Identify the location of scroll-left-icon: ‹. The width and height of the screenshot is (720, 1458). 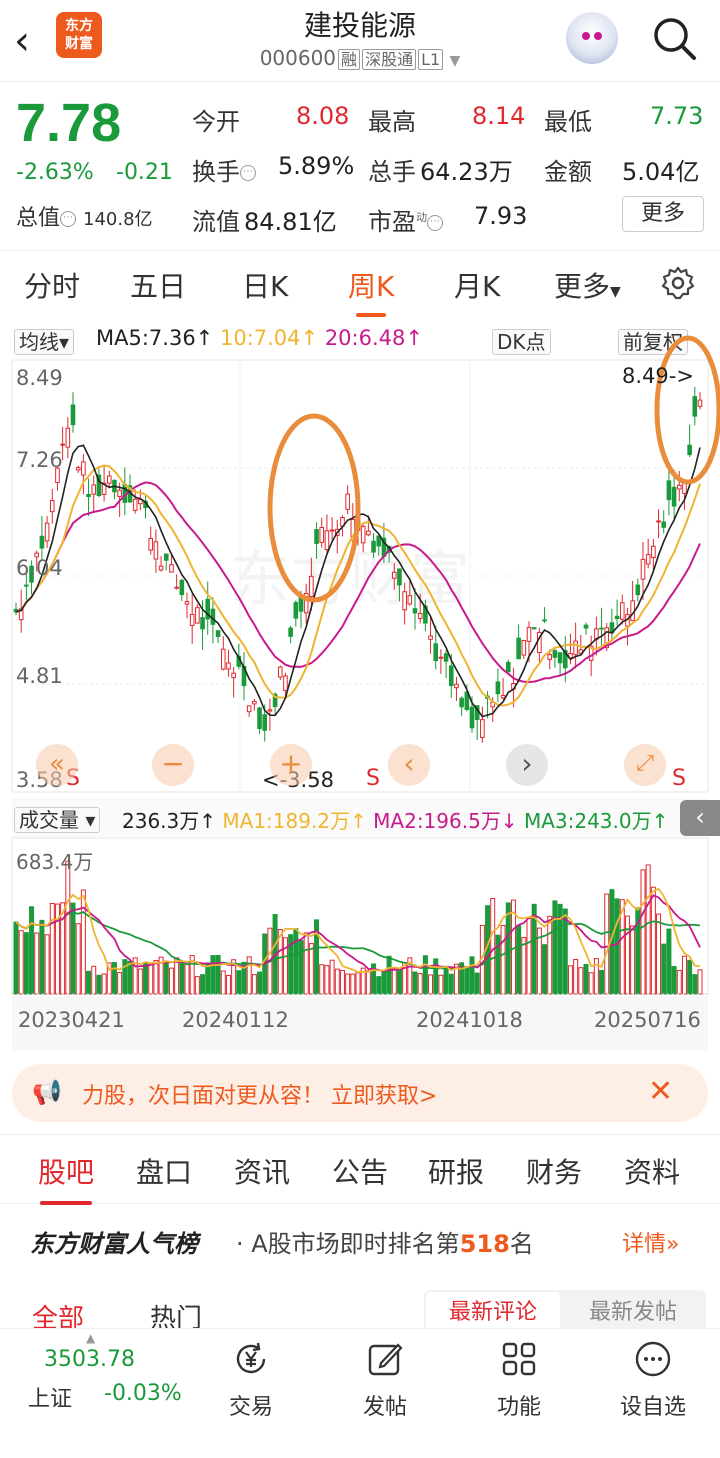
(409, 765).